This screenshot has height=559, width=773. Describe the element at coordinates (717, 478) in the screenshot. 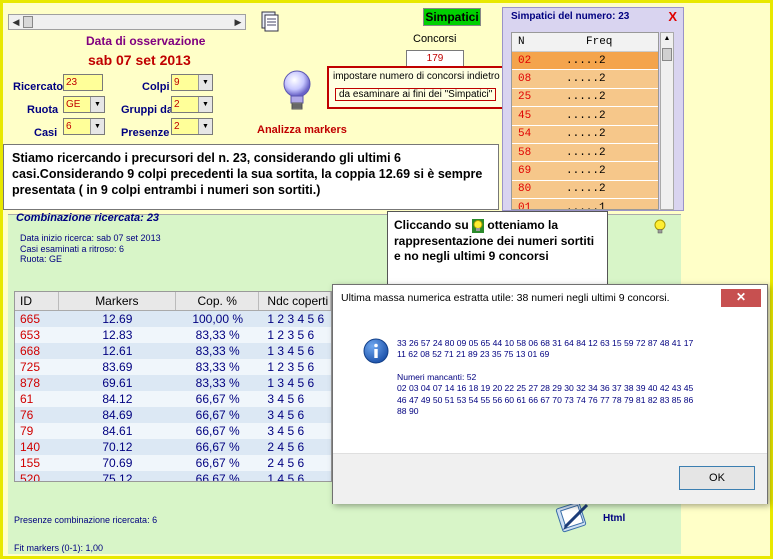

I see `ok-button: OK` at that location.